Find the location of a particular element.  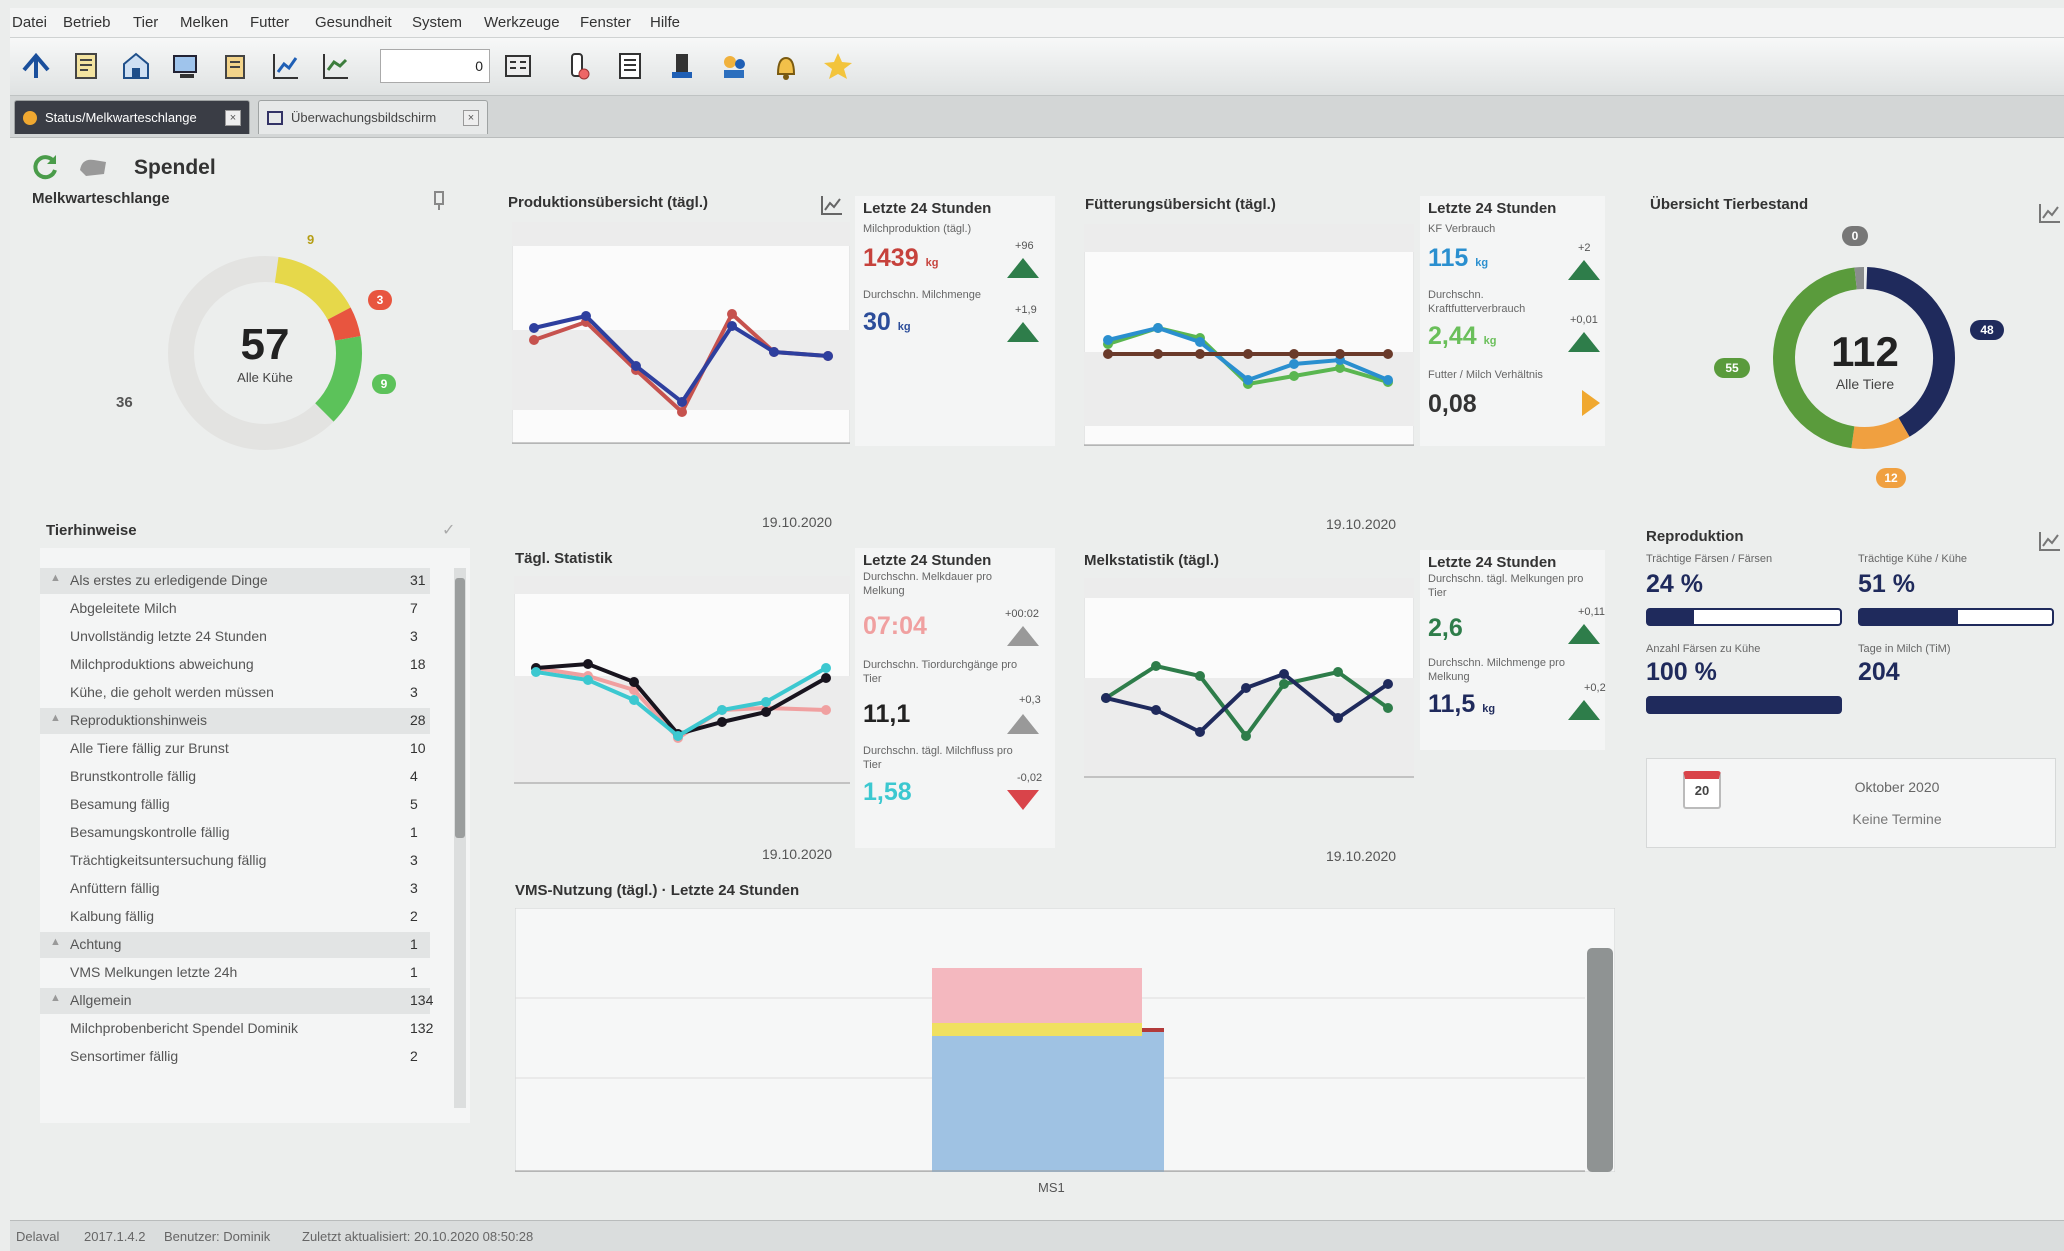

kpi-delta: +0,3 is located at coordinates (1030, 700).